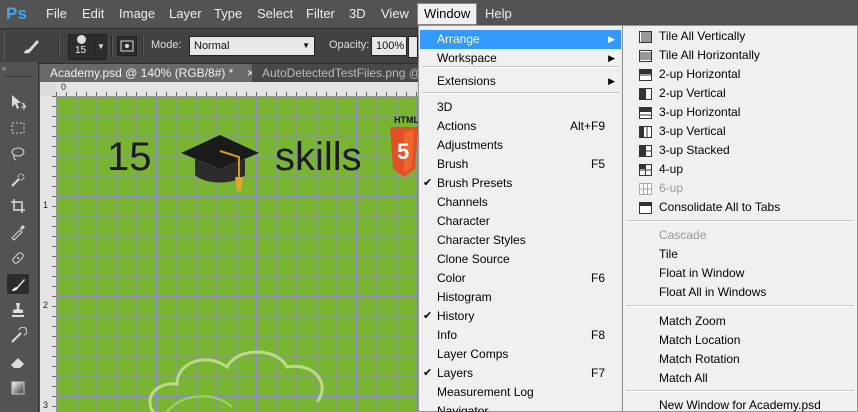  What do you see at coordinates (18, 310) in the screenshot?
I see `clone-stamp-tool-icon` at bounding box center [18, 310].